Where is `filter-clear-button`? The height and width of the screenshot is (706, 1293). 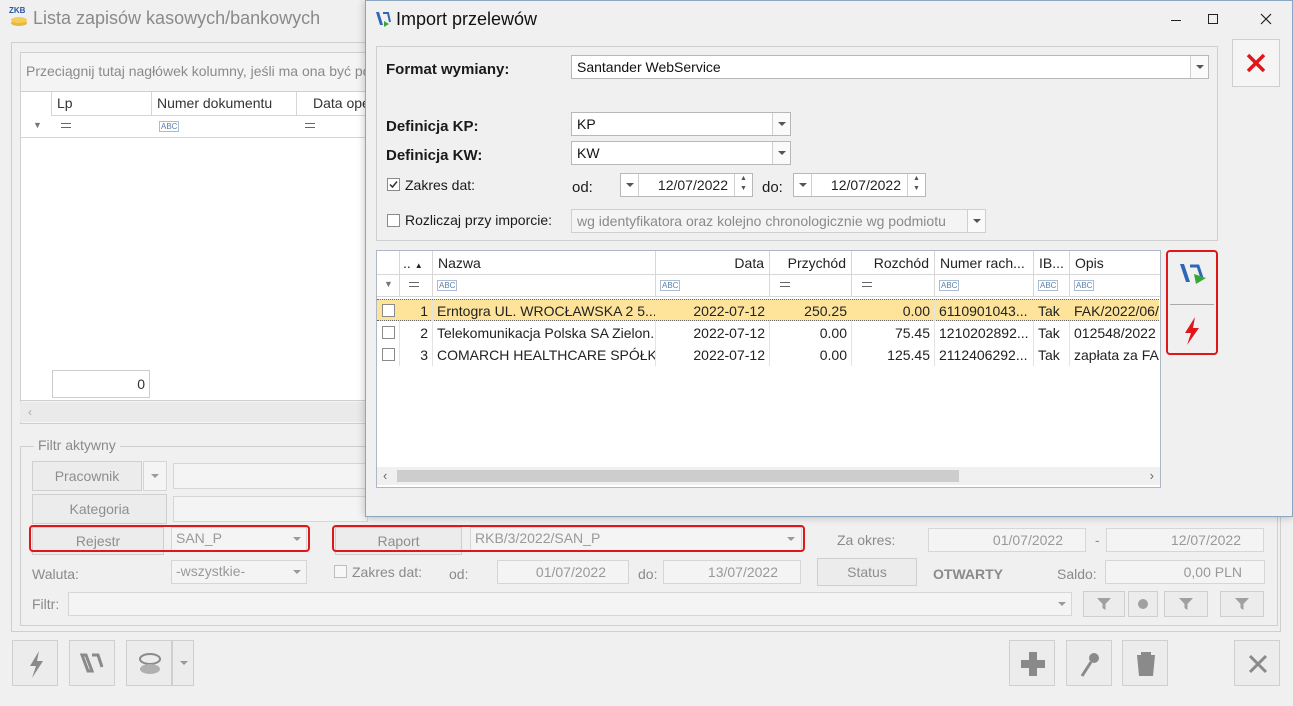
filter-clear-button is located at coordinates (1143, 604).